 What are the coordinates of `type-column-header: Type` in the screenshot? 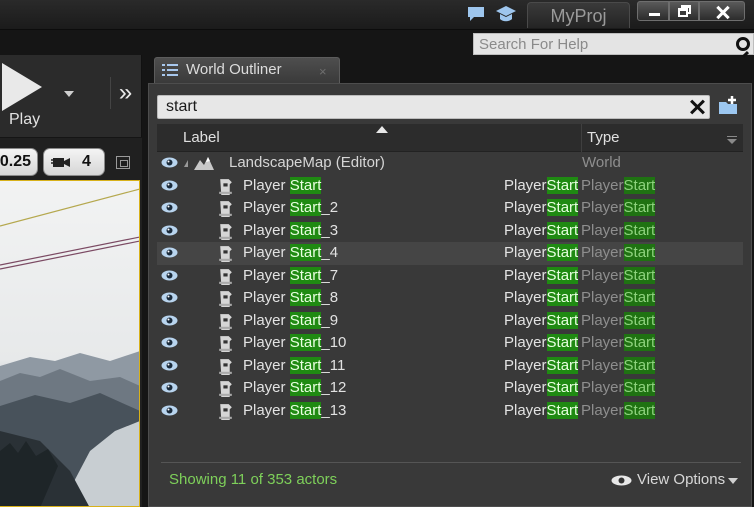 It's located at (603, 137).